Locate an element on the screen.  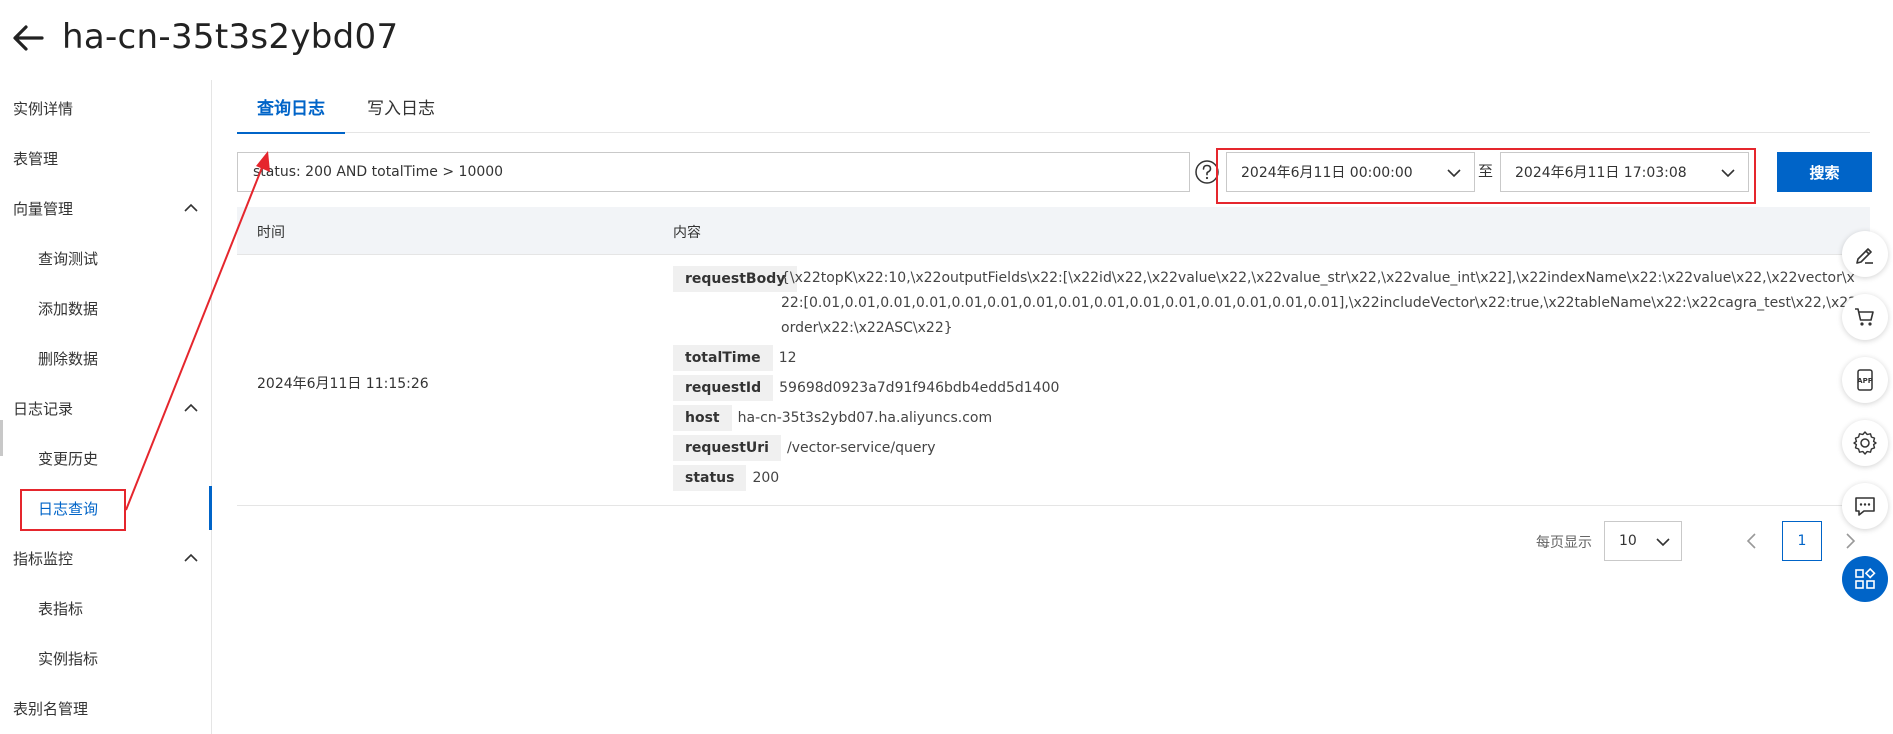
sidebar-item-vector-management: 向量管理 is located at coordinates (105, 208).